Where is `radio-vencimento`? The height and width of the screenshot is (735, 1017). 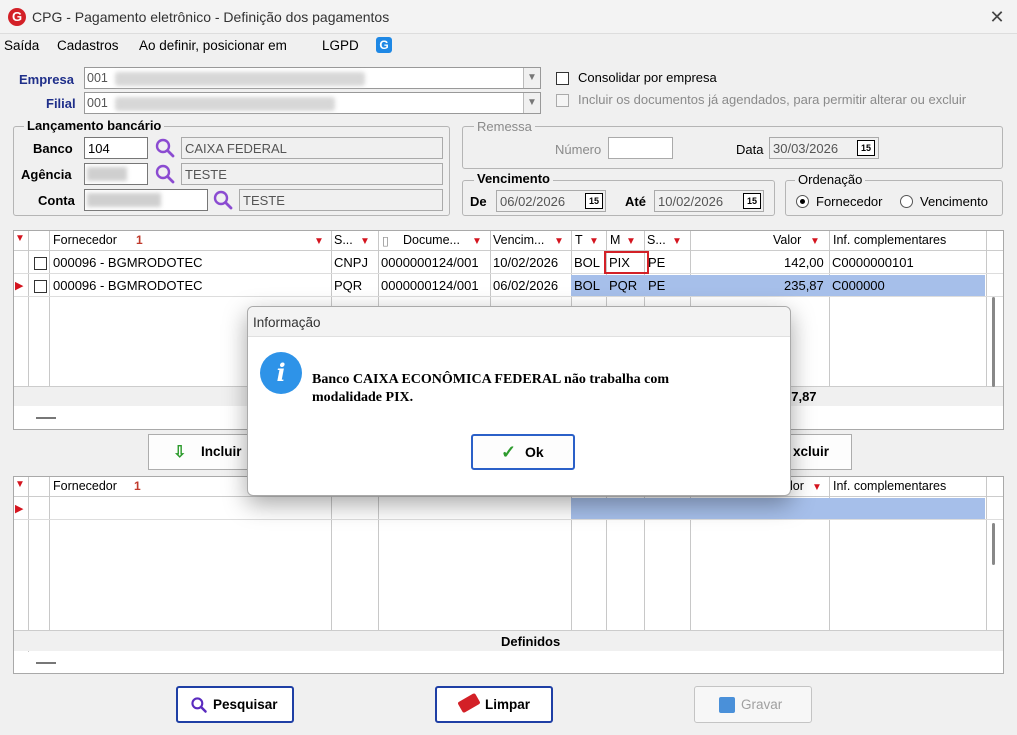 radio-vencimento is located at coordinates (906, 201).